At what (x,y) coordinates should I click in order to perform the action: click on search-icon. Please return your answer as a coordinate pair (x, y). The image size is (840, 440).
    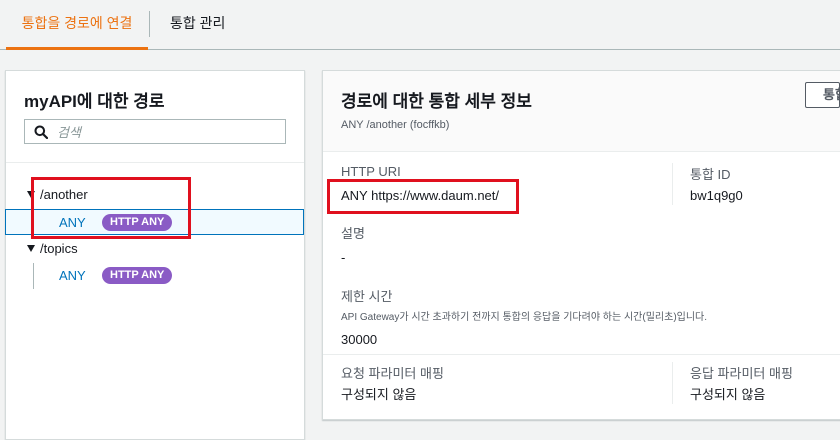
    Looking at the image, I should click on (41, 132).